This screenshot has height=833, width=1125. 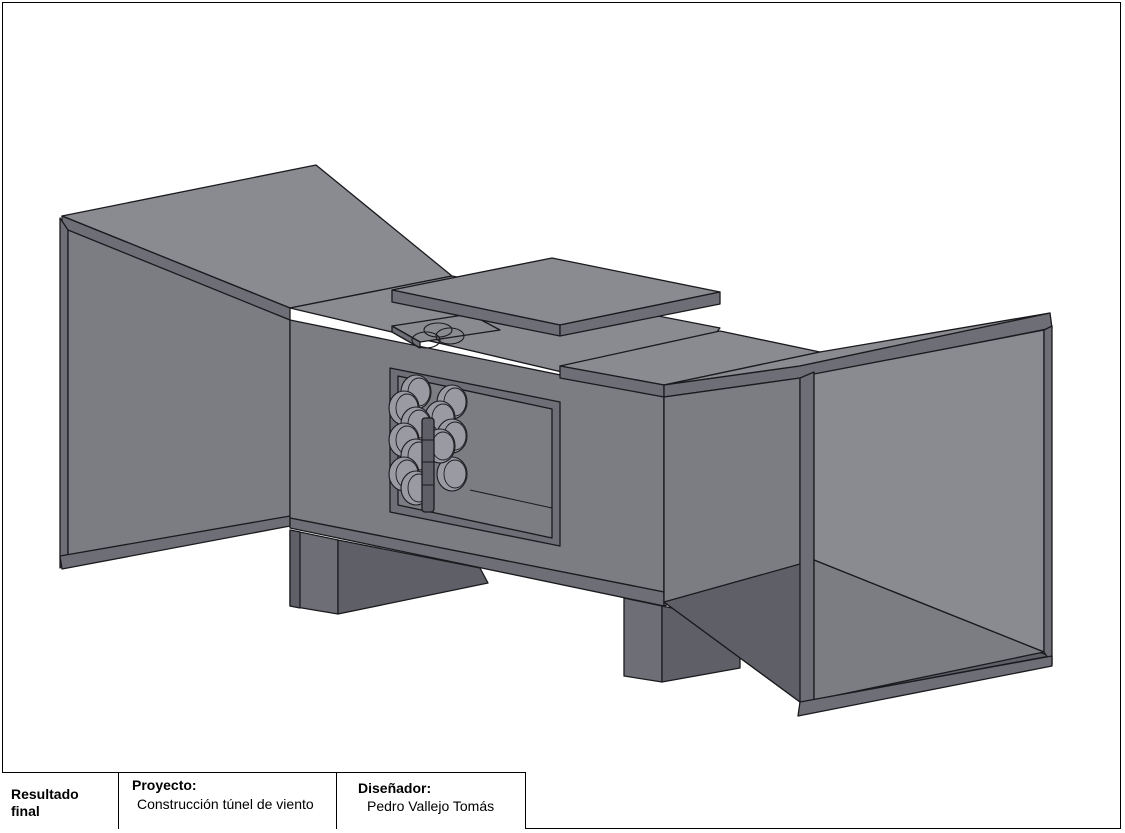 What do you see at coordinates (164, 785) in the screenshot?
I see `project-label: Proyecto:` at bounding box center [164, 785].